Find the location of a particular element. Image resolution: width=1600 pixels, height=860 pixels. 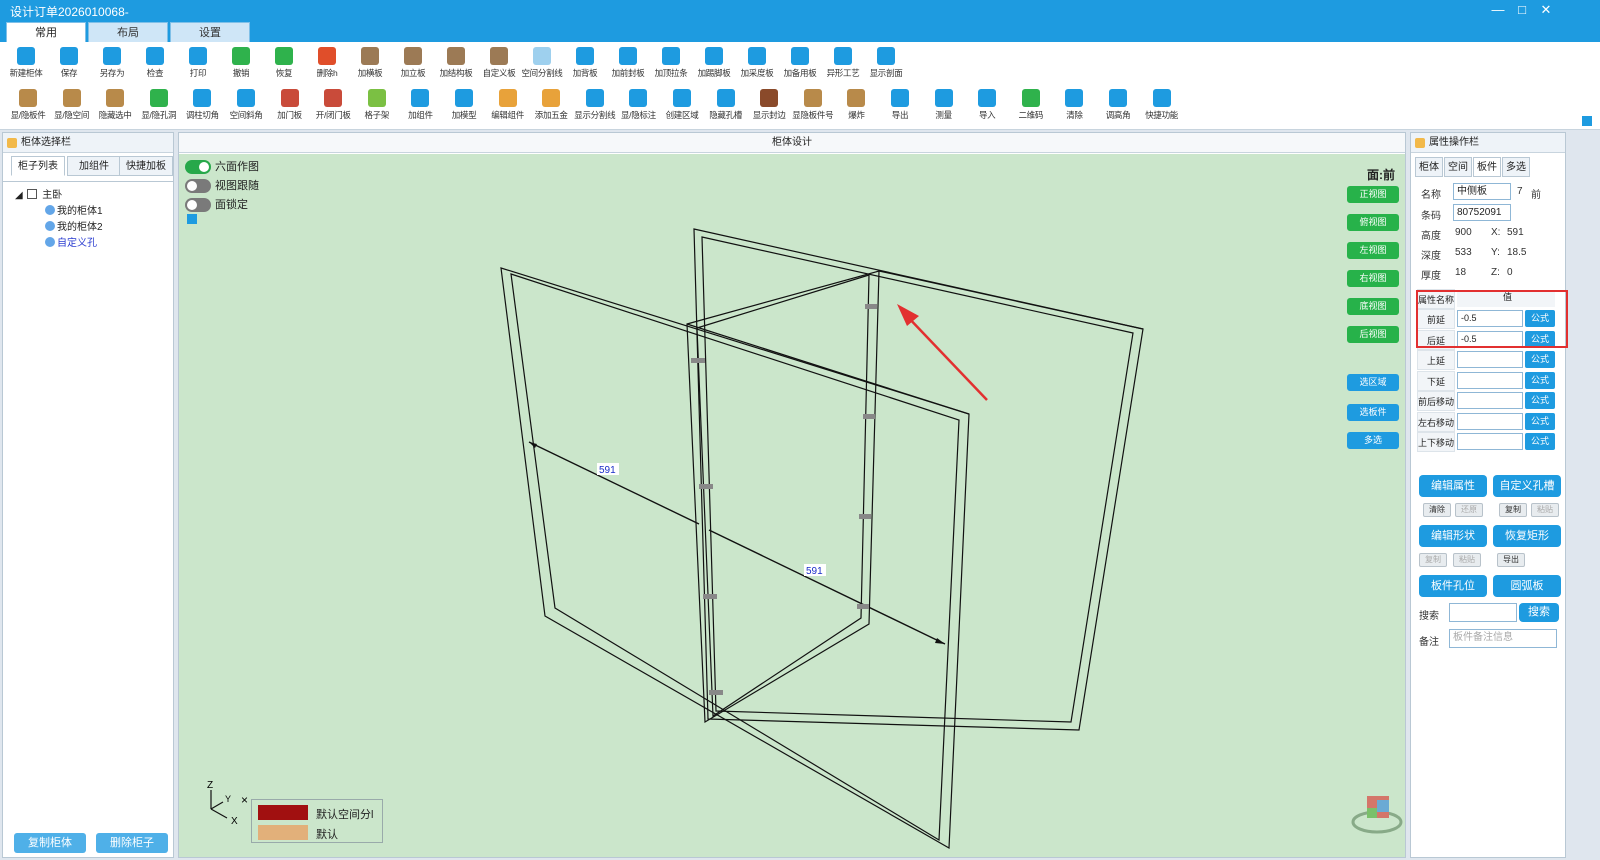

toolbar-button: 测量 is located at coordinates (944, 107).